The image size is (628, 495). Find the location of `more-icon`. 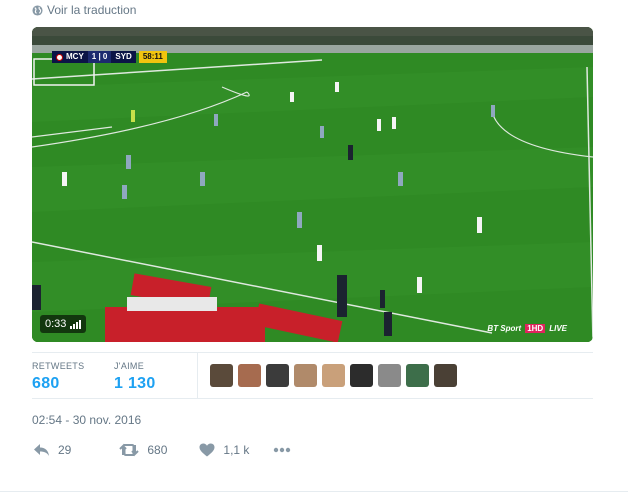

more-icon is located at coordinates (282, 450).